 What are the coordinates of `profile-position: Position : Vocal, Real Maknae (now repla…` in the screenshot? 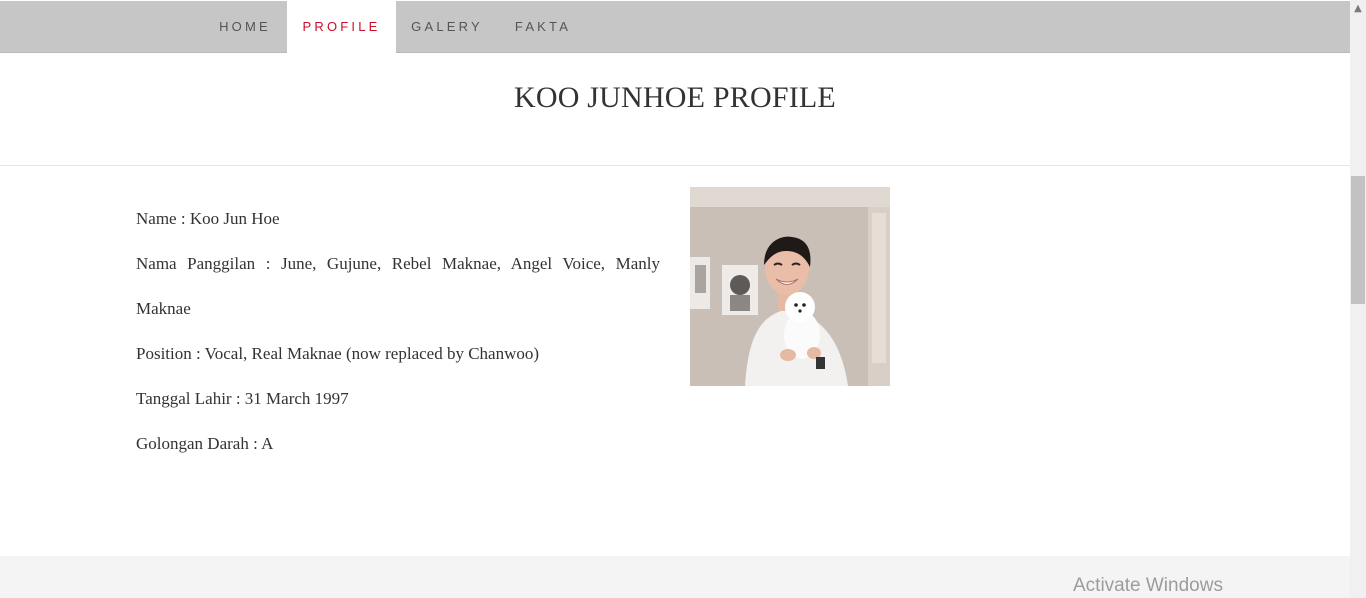 It's located at (338, 353).